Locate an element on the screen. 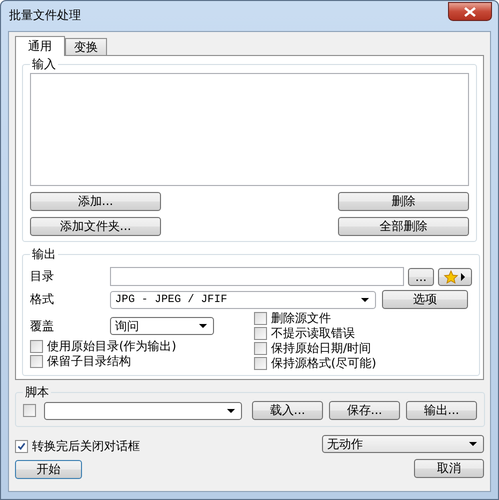 The height and width of the screenshot is (500, 499). checkbox-label: 保留子目录结构 is located at coordinates (89, 361).